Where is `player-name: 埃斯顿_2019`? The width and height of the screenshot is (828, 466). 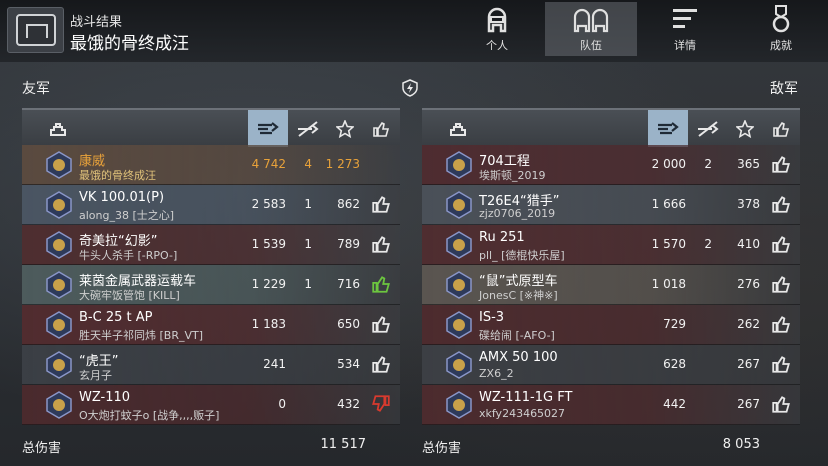
player-name: 埃斯顿_2019 is located at coordinates (512, 175).